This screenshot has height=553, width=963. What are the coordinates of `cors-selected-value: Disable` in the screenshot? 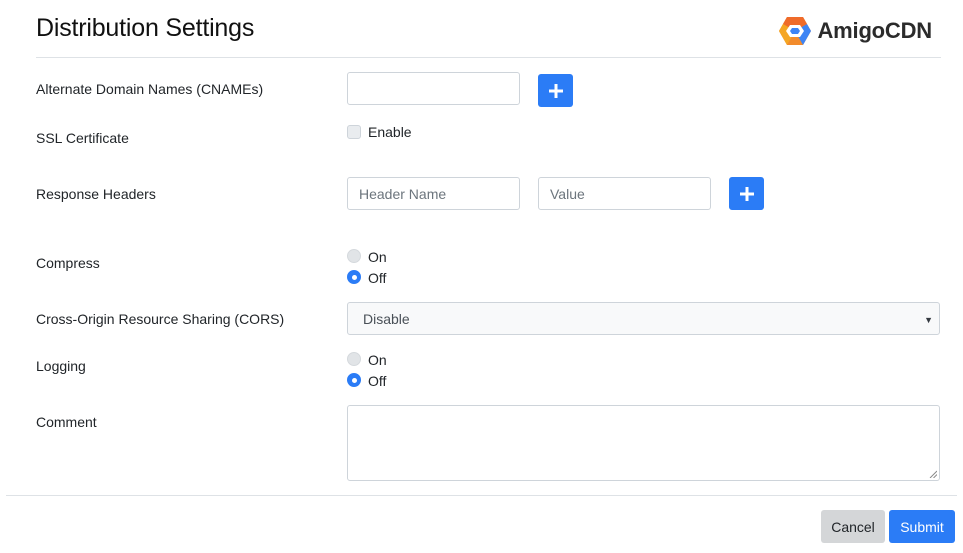 It's located at (386, 318).